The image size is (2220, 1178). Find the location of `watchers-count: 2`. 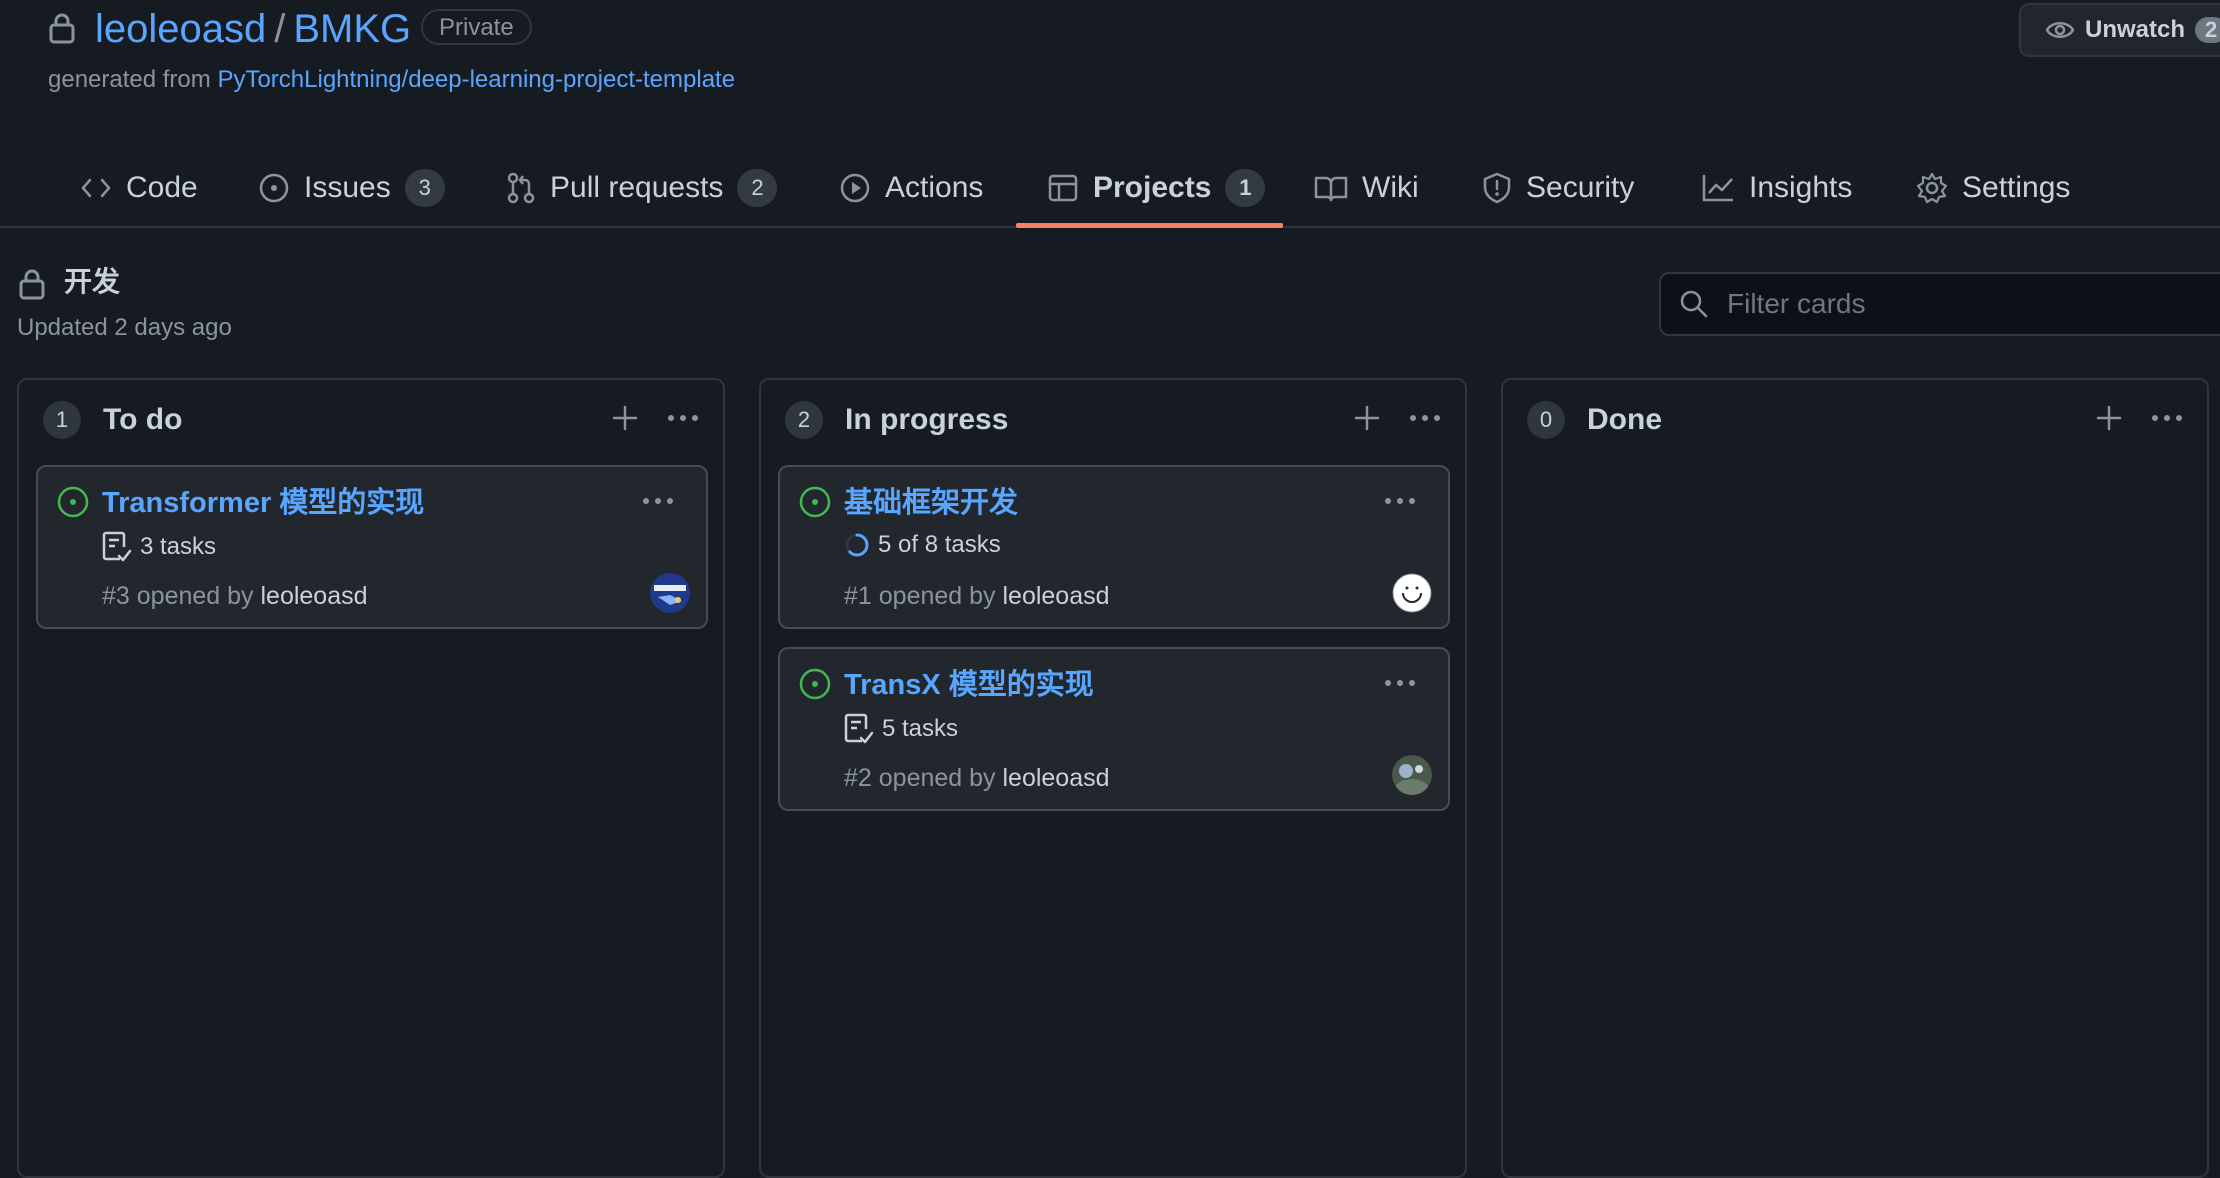

watchers-count: 2 is located at coordinates (2207, 30).